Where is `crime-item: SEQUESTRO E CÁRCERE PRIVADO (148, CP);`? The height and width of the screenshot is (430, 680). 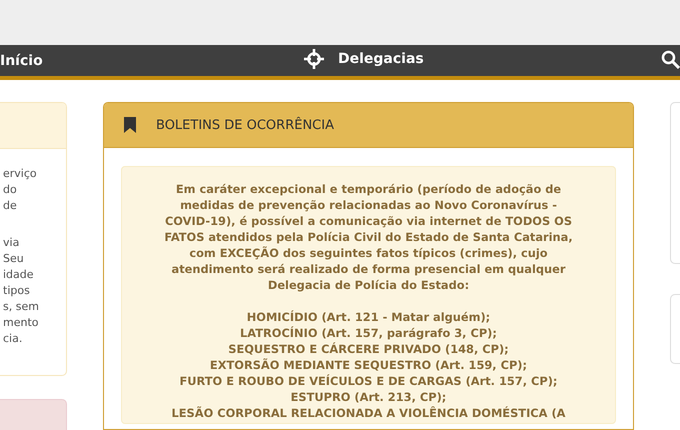 crime-item: SEQUESTRO E CÁRCERE PRIVADO (148, CP); is located at coordinates (368, 349).